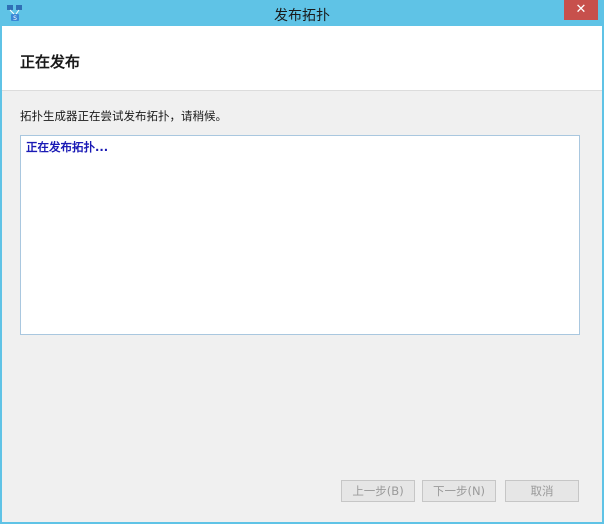 This screenshot has width=604, height=524. Describe the element at coordinates (378, 491) in the screenshot. I see `previous-button: 上一步(B)` at that location.